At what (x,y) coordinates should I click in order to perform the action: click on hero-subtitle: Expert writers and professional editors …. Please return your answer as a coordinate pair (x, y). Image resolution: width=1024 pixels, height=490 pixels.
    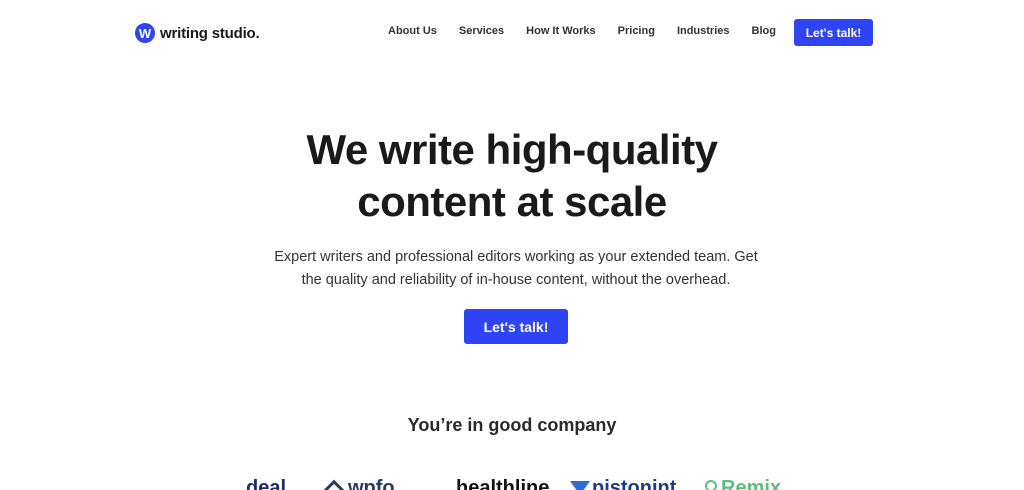
    Looking at the image, I should click on (516, 269).